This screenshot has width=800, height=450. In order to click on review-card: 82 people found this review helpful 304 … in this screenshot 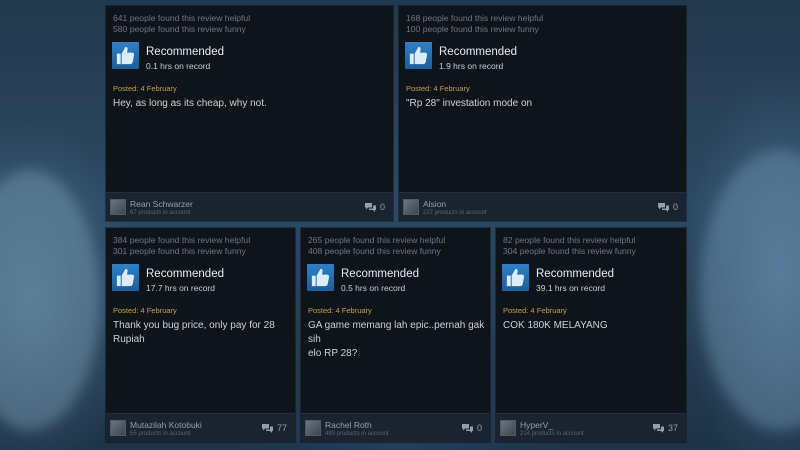, I will do `click(591, 335)`.